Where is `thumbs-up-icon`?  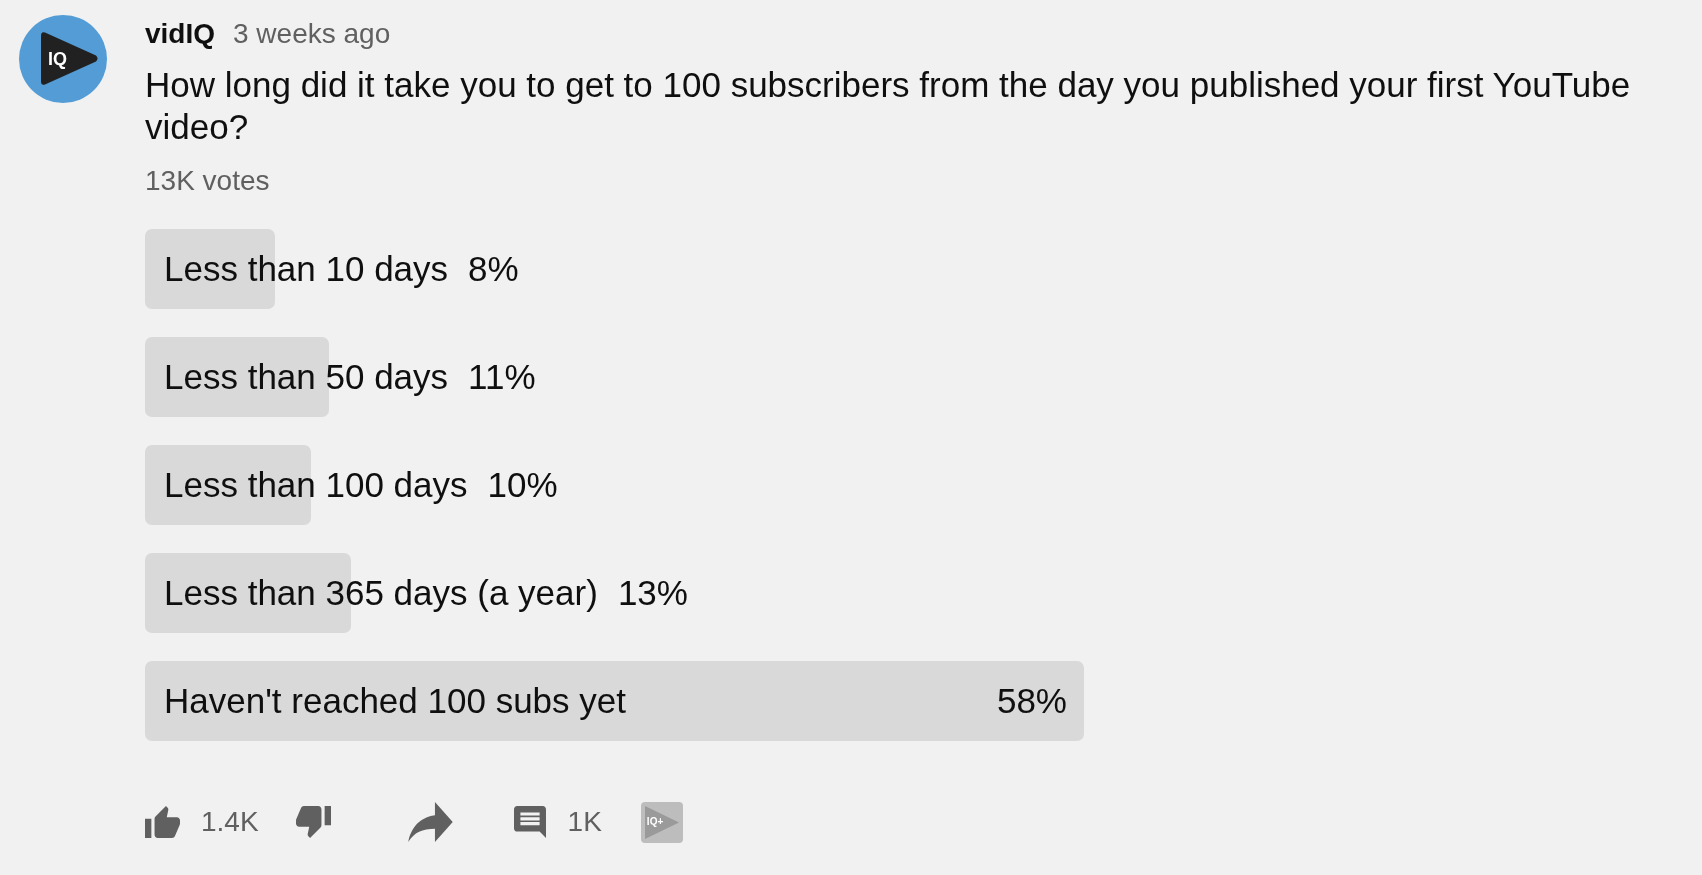
thumbs-up-icon is located at coordinates (162, 822).